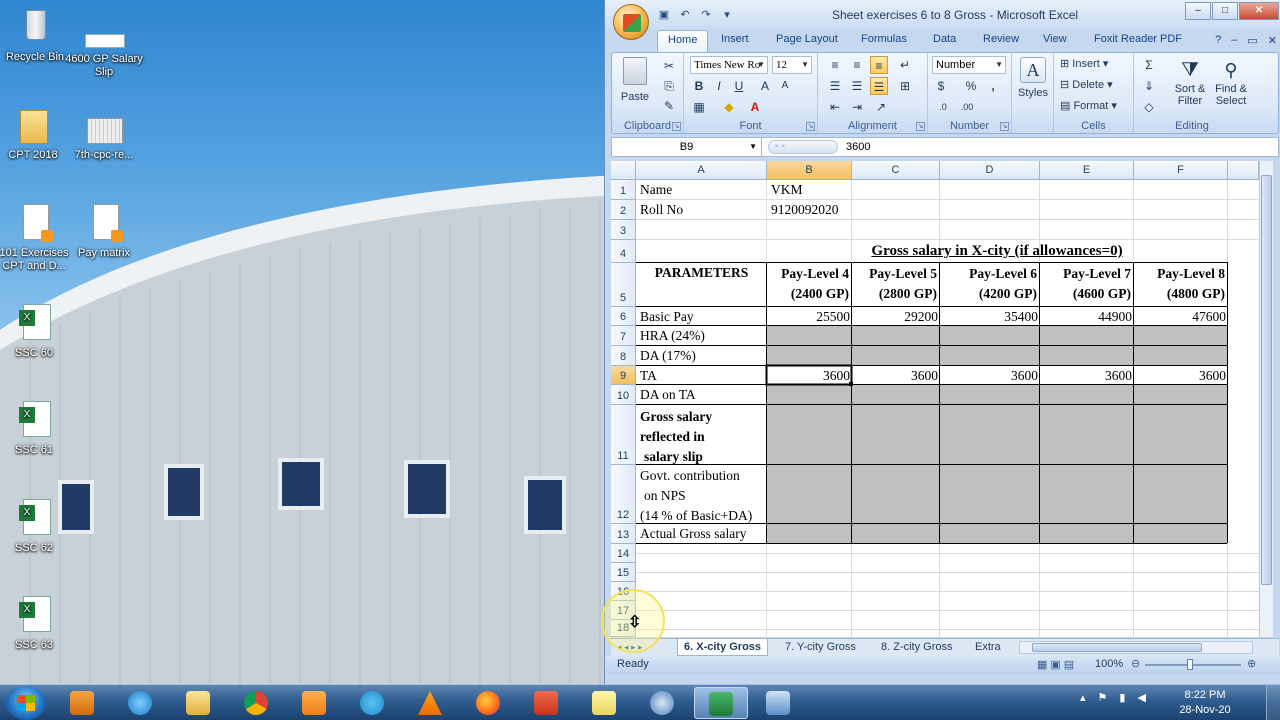  Describe the element at coordinates (739, 86) in the screenshot. I see `underline-button: U` at that location.